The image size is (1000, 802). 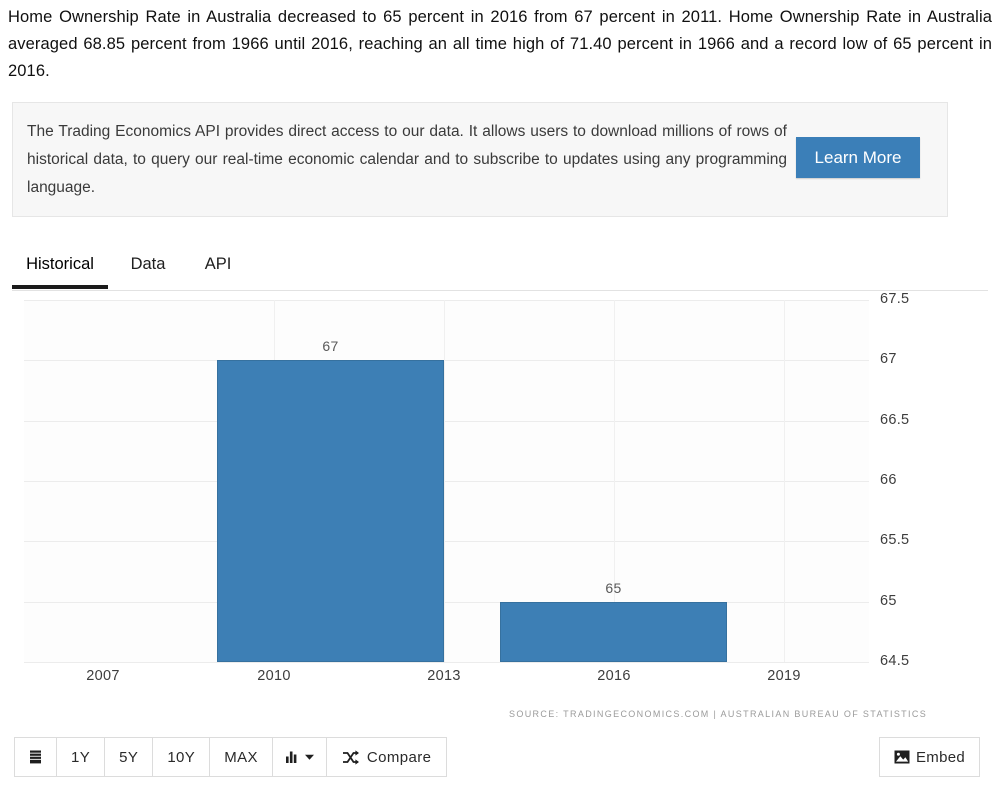 I want to click on calendar-icon, so click(x=36, y=757).